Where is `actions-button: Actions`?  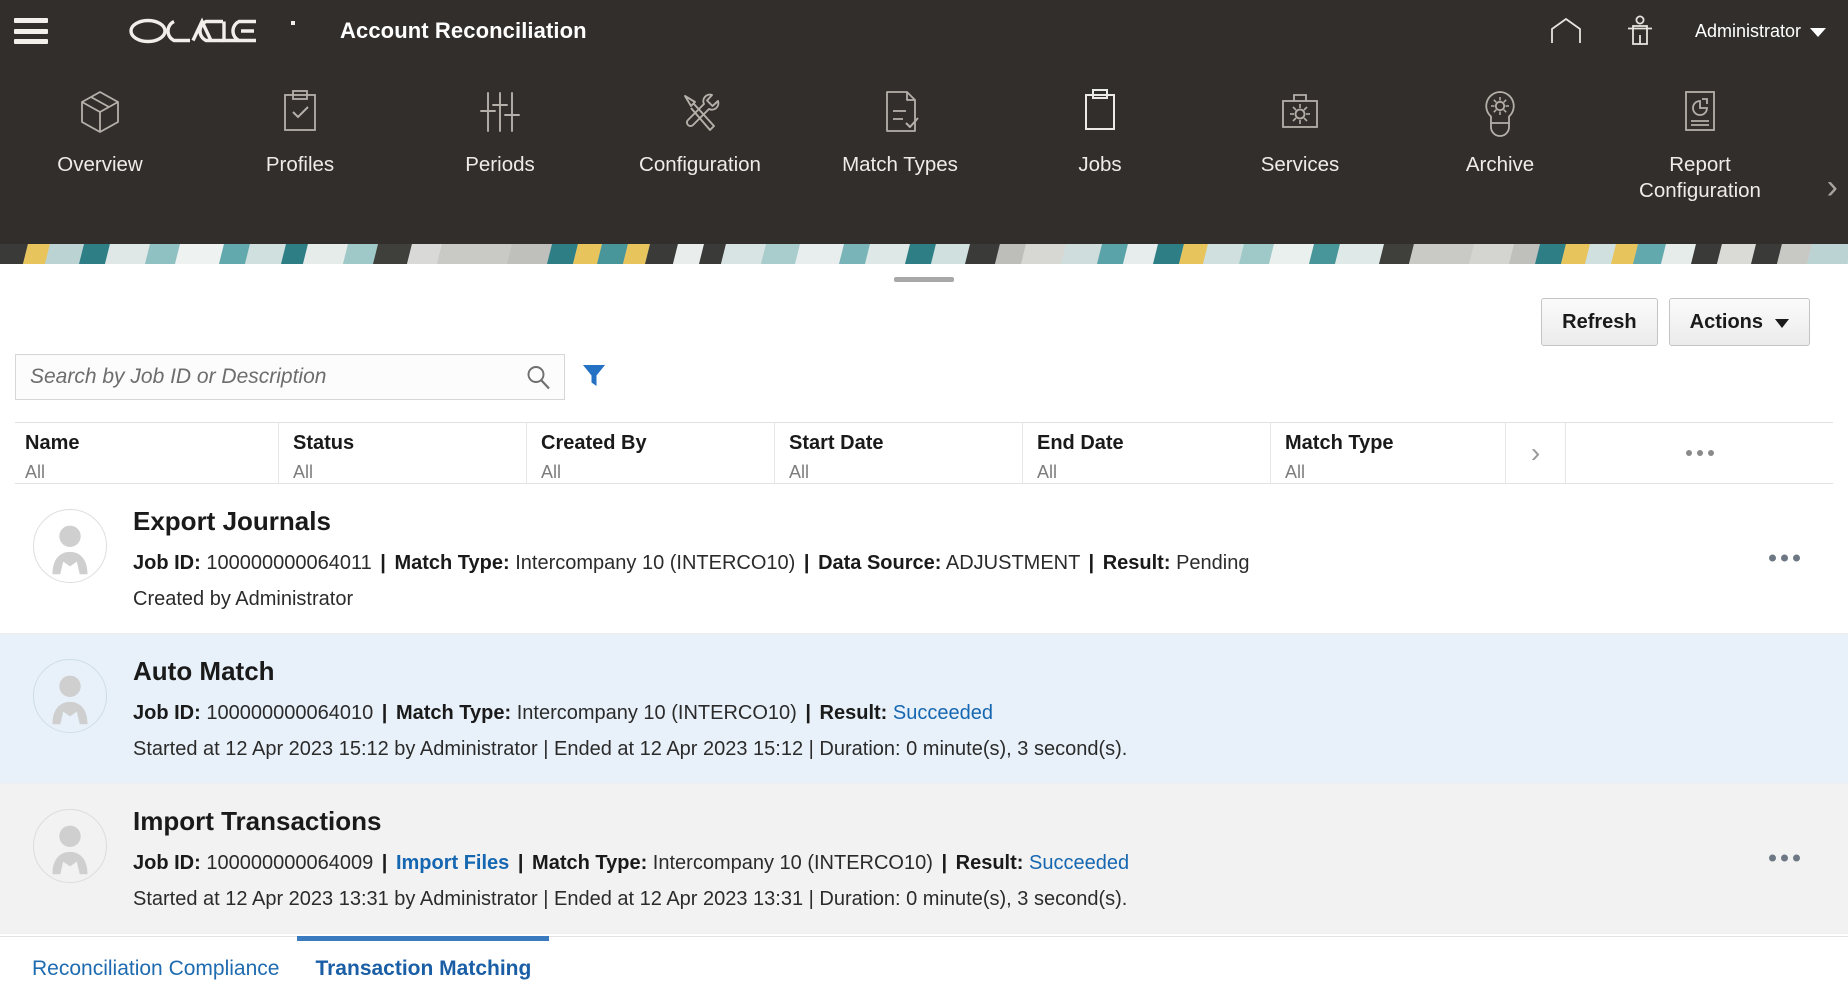
actions-button: Actions is located at coordinates (1739, 322).